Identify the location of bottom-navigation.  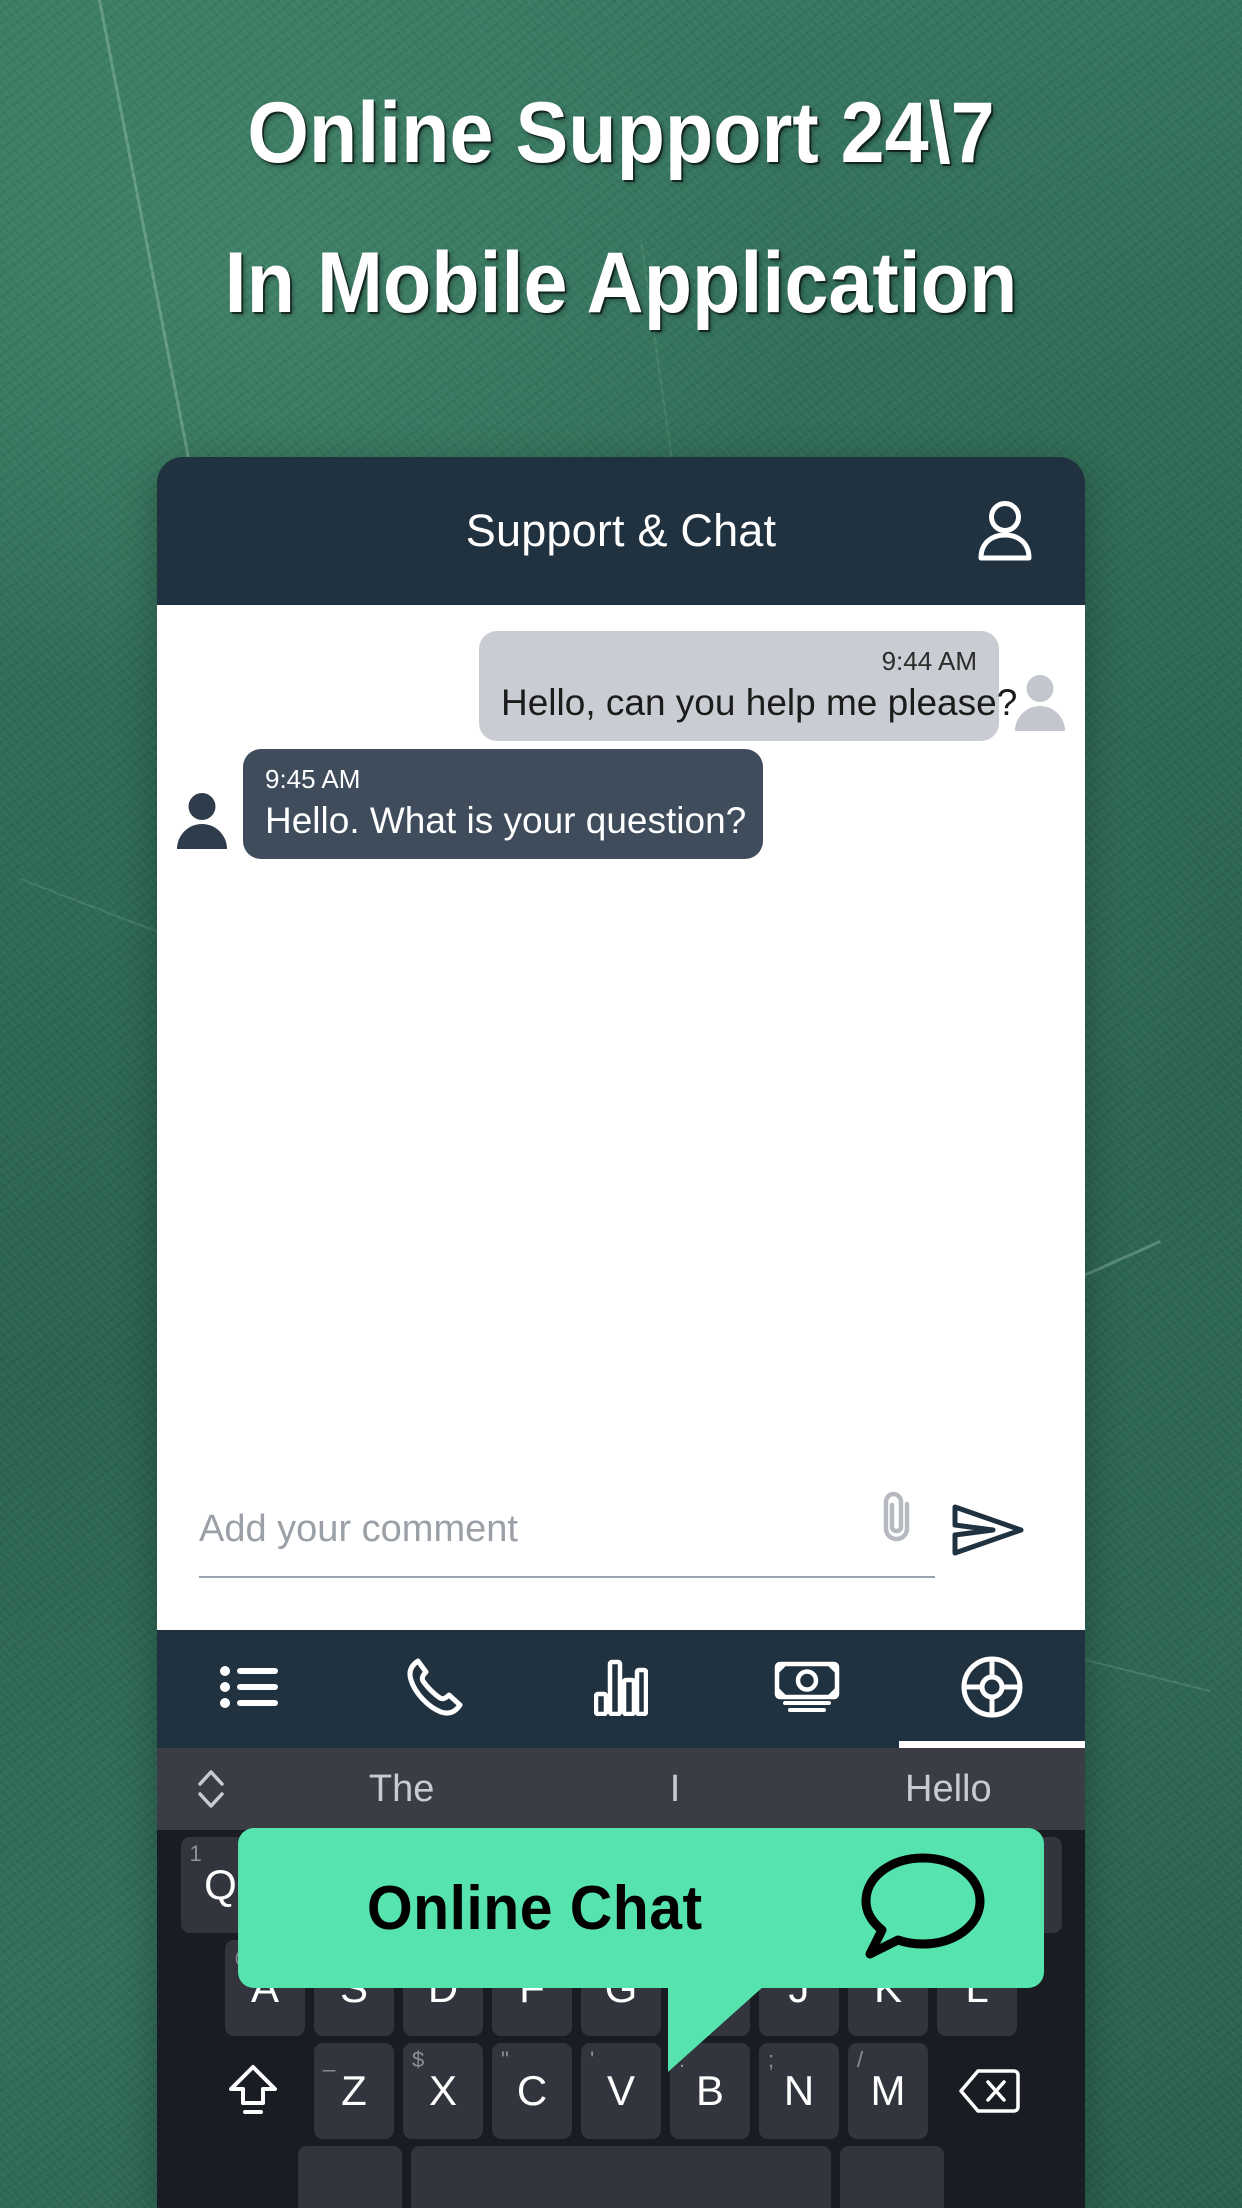
(621, 1689).